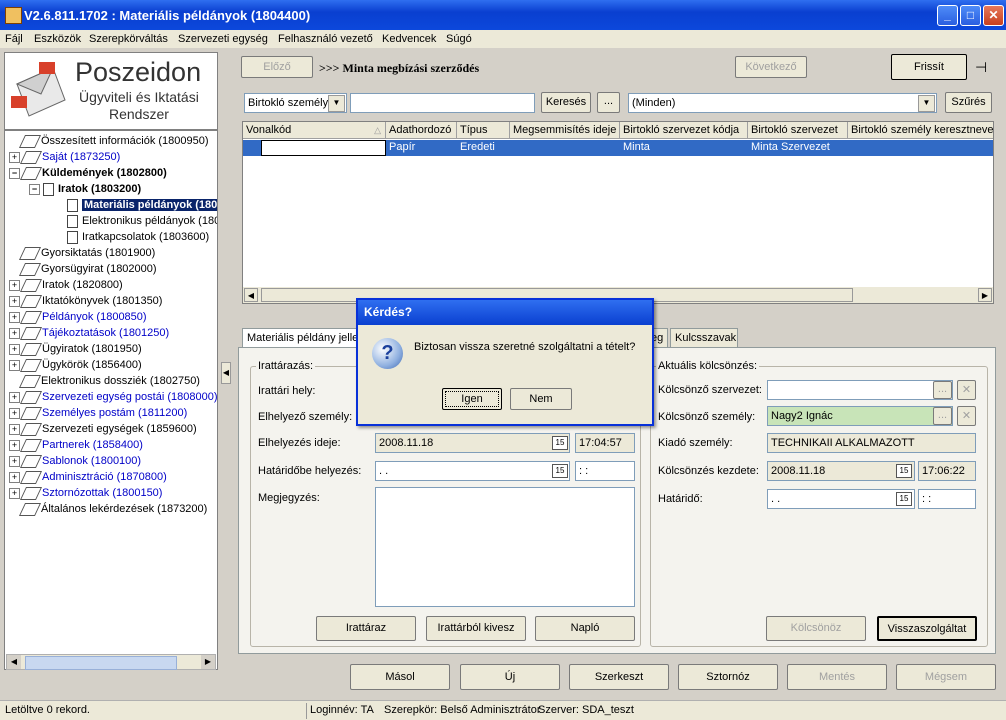 This screenshot has height=720, width=1006. What do you see at coordinates (301, 338) in the screenshot?
I see `tab-material-copy-props: Materiális példány jellem` at bounding box center [301, 338].